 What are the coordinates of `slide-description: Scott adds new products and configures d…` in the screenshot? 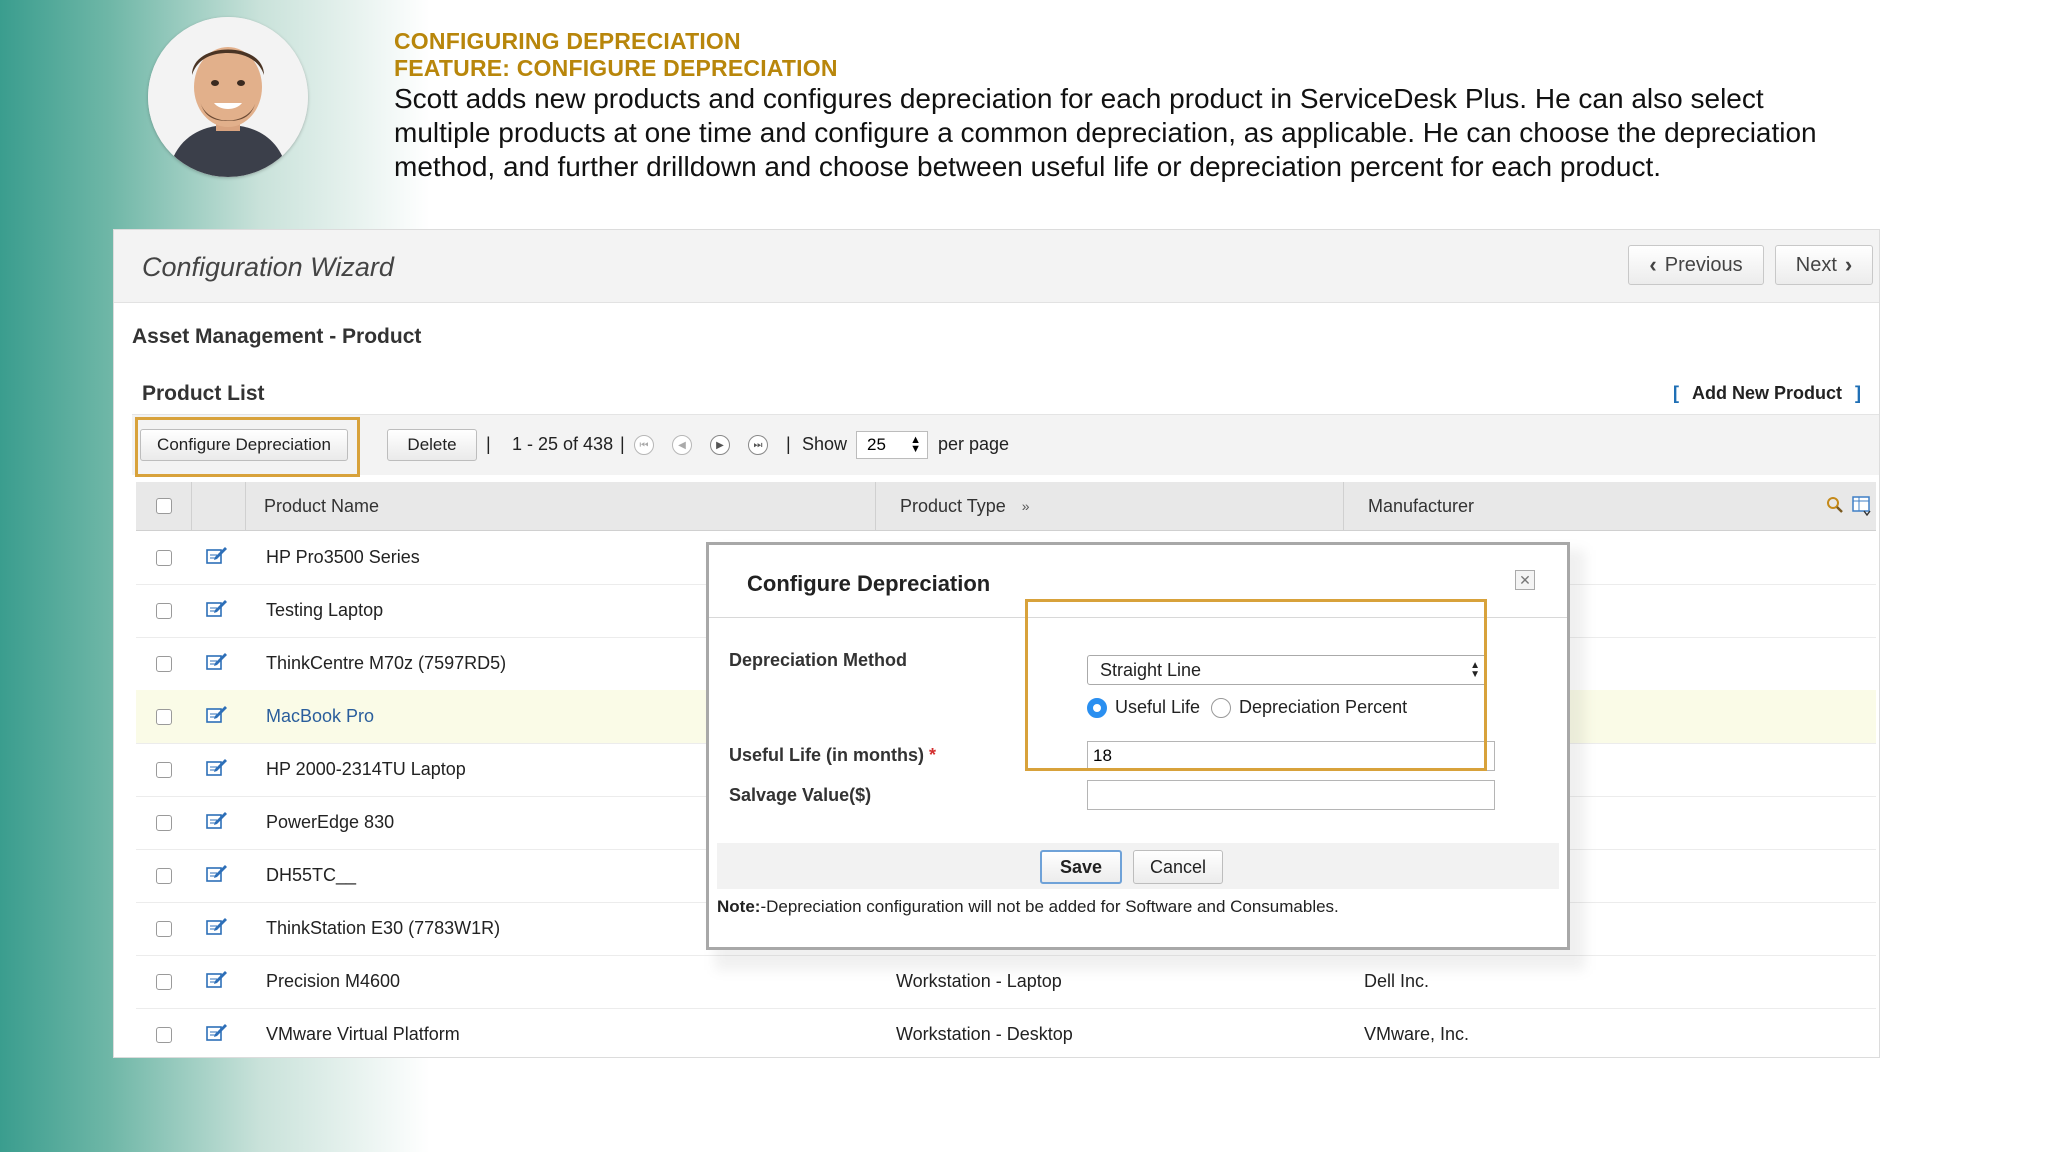 It's located at (1105, 132).